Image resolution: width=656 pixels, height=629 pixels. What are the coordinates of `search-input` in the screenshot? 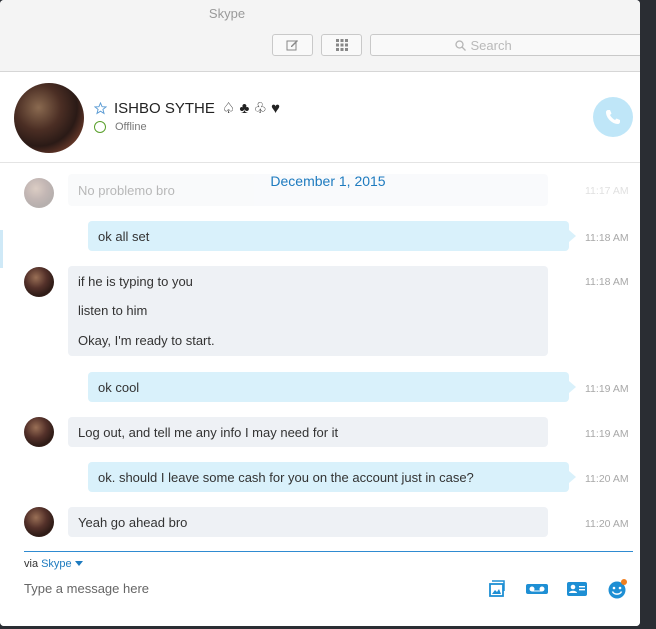 It's located at (515, 45).